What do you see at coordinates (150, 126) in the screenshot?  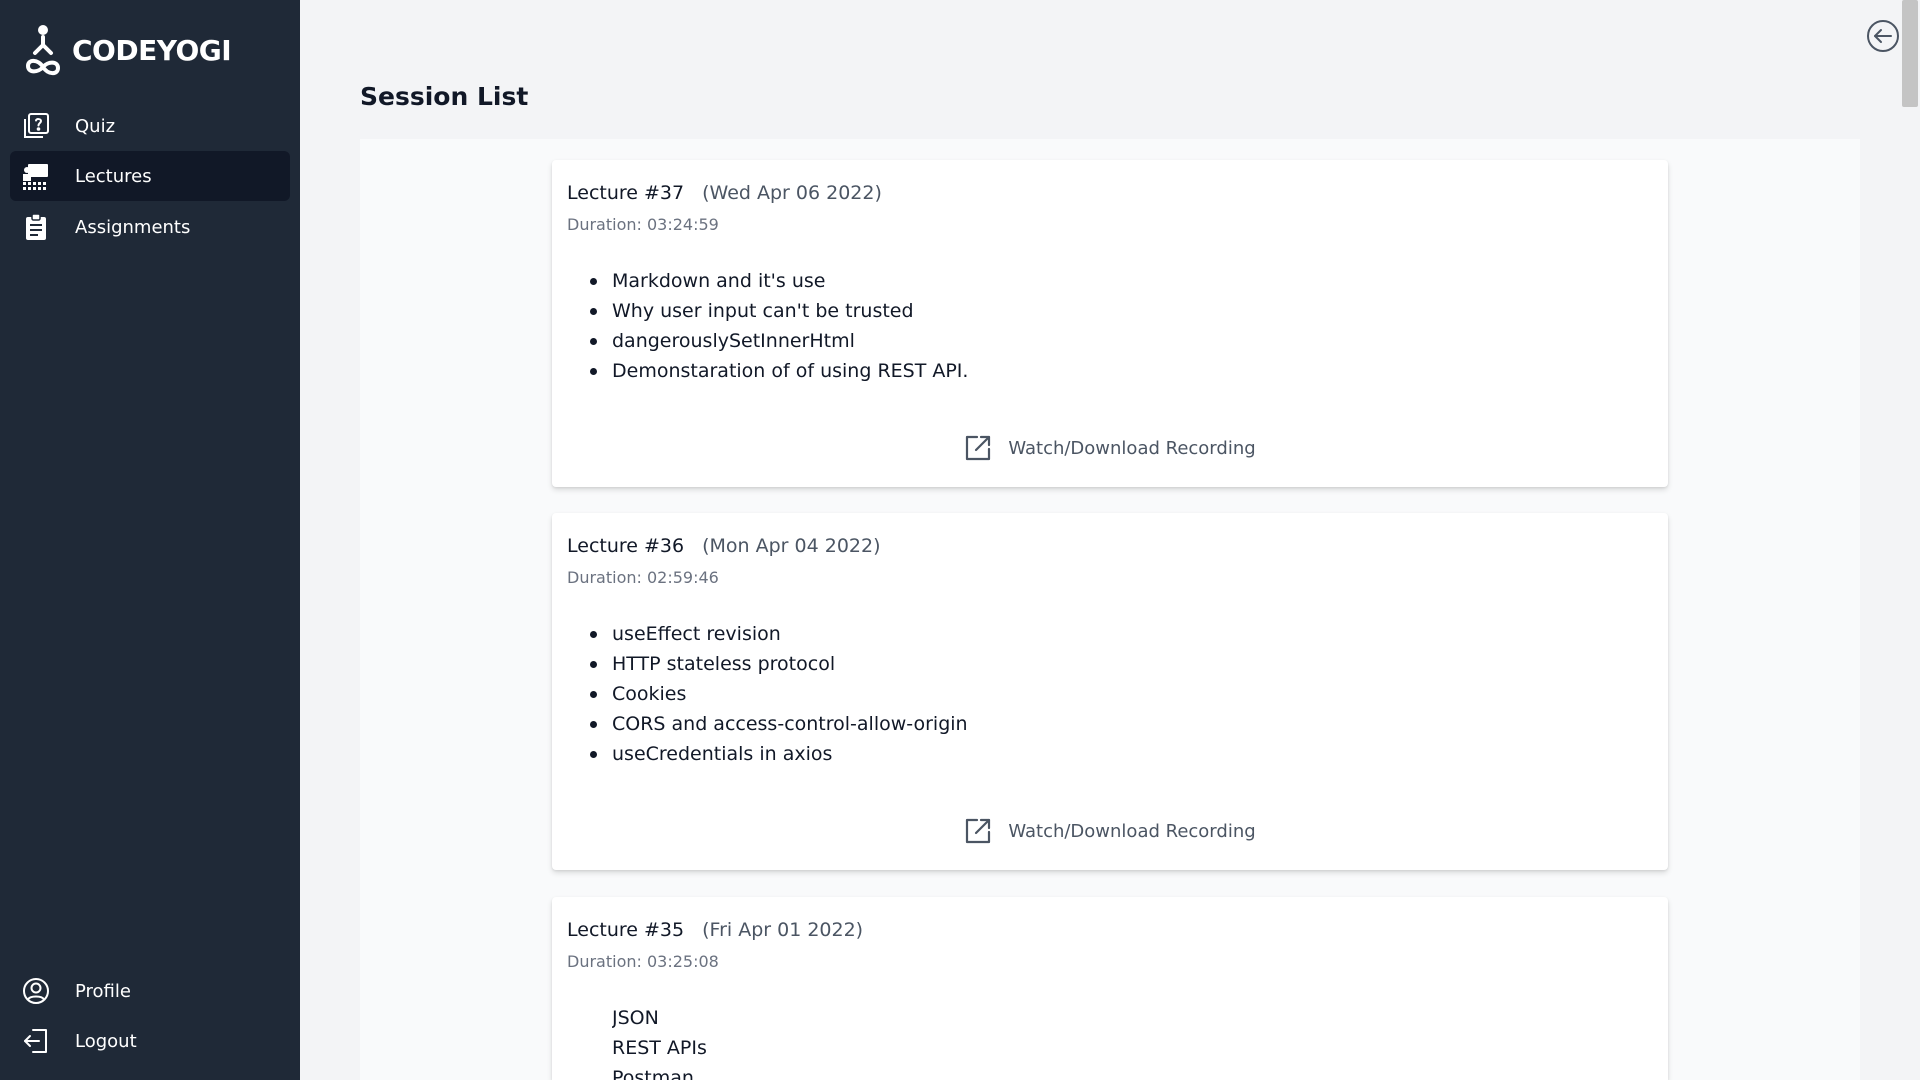 I see `sidebar-item-quiz: Quiz` at bounding box center [150, 126].